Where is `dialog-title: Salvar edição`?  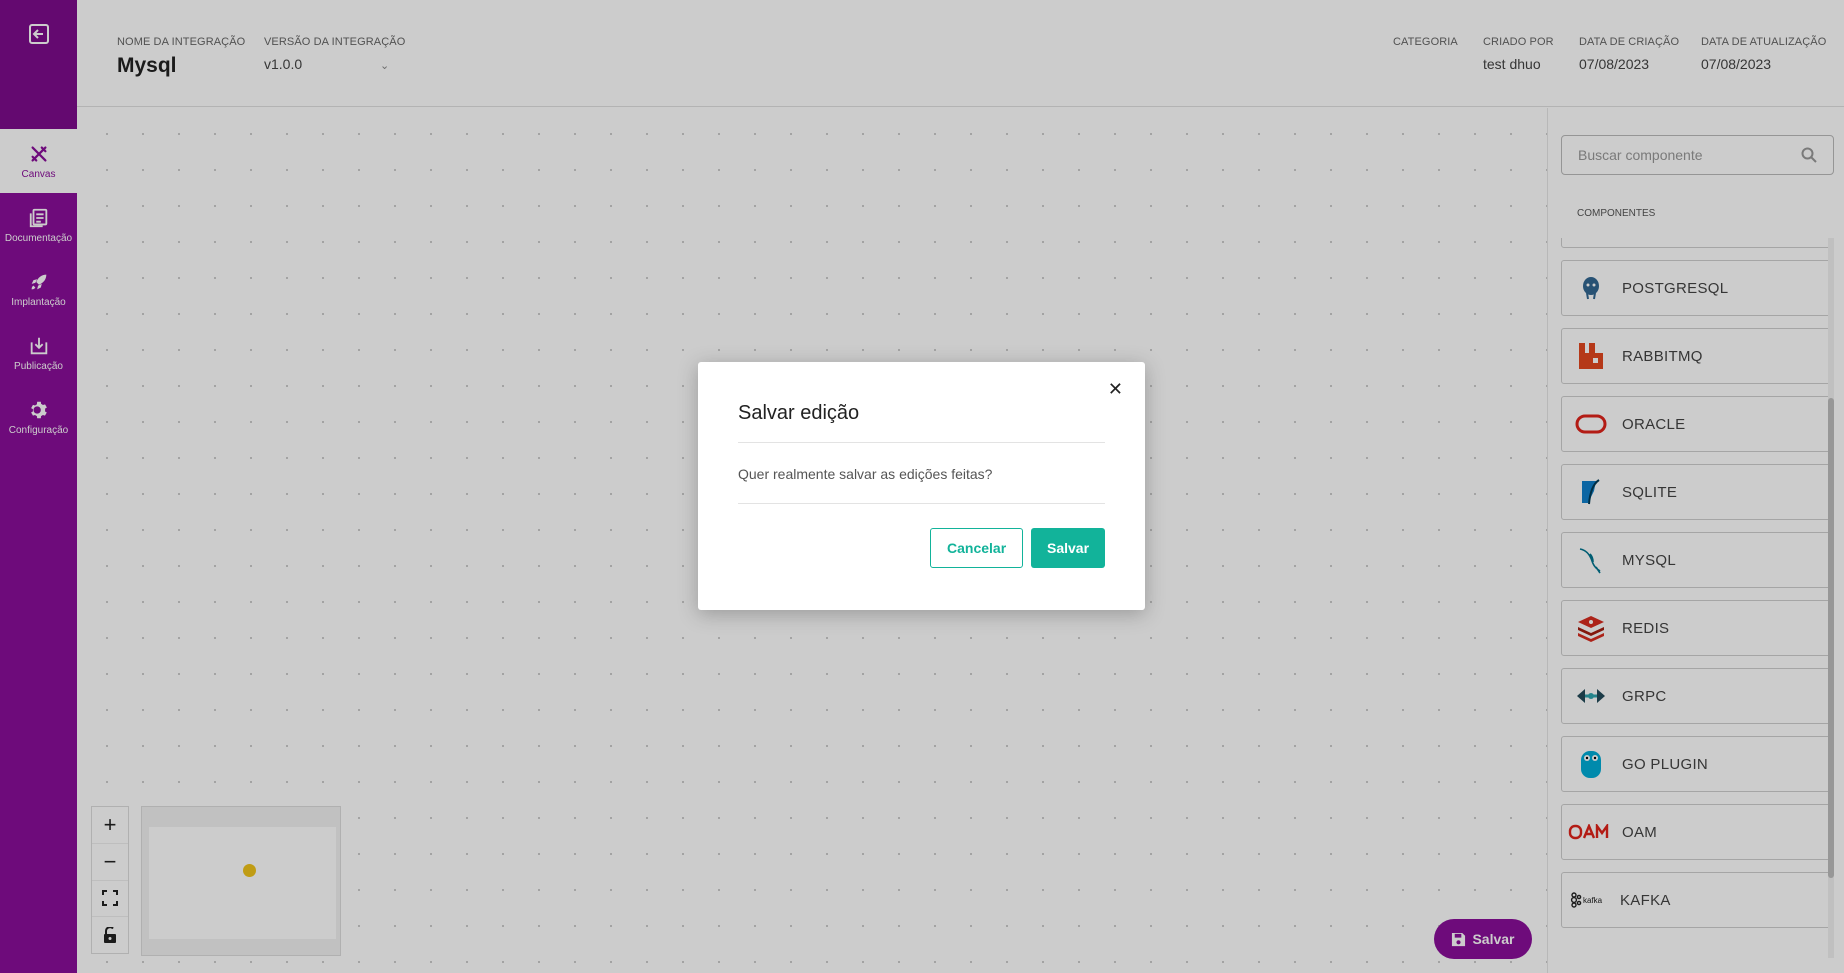 dialog-title: Salvar edição is located at coordinates (921, 422).